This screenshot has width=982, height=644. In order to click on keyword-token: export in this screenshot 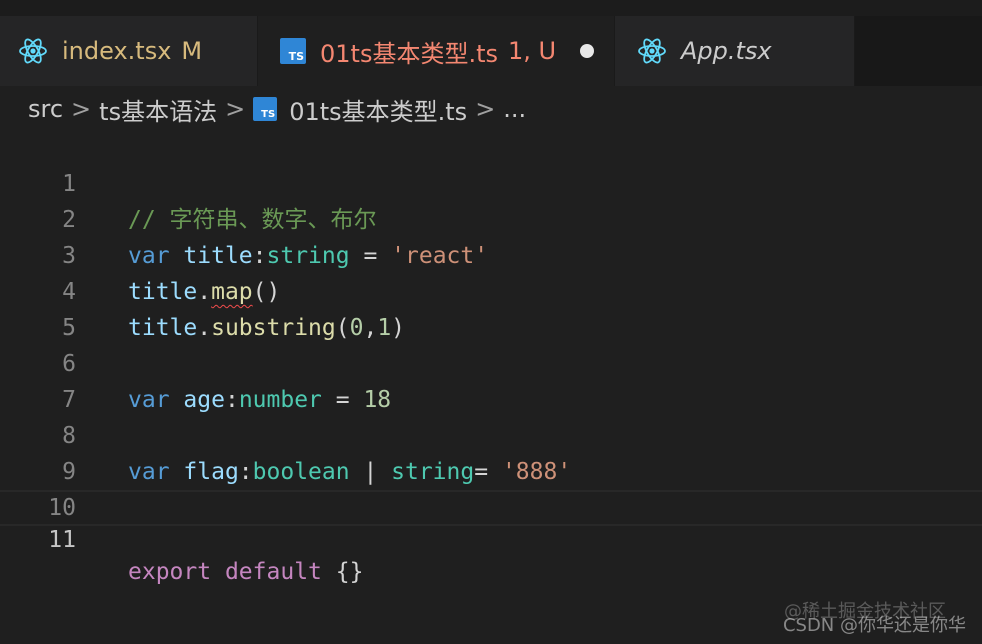, I will do `click(170, 572)`.